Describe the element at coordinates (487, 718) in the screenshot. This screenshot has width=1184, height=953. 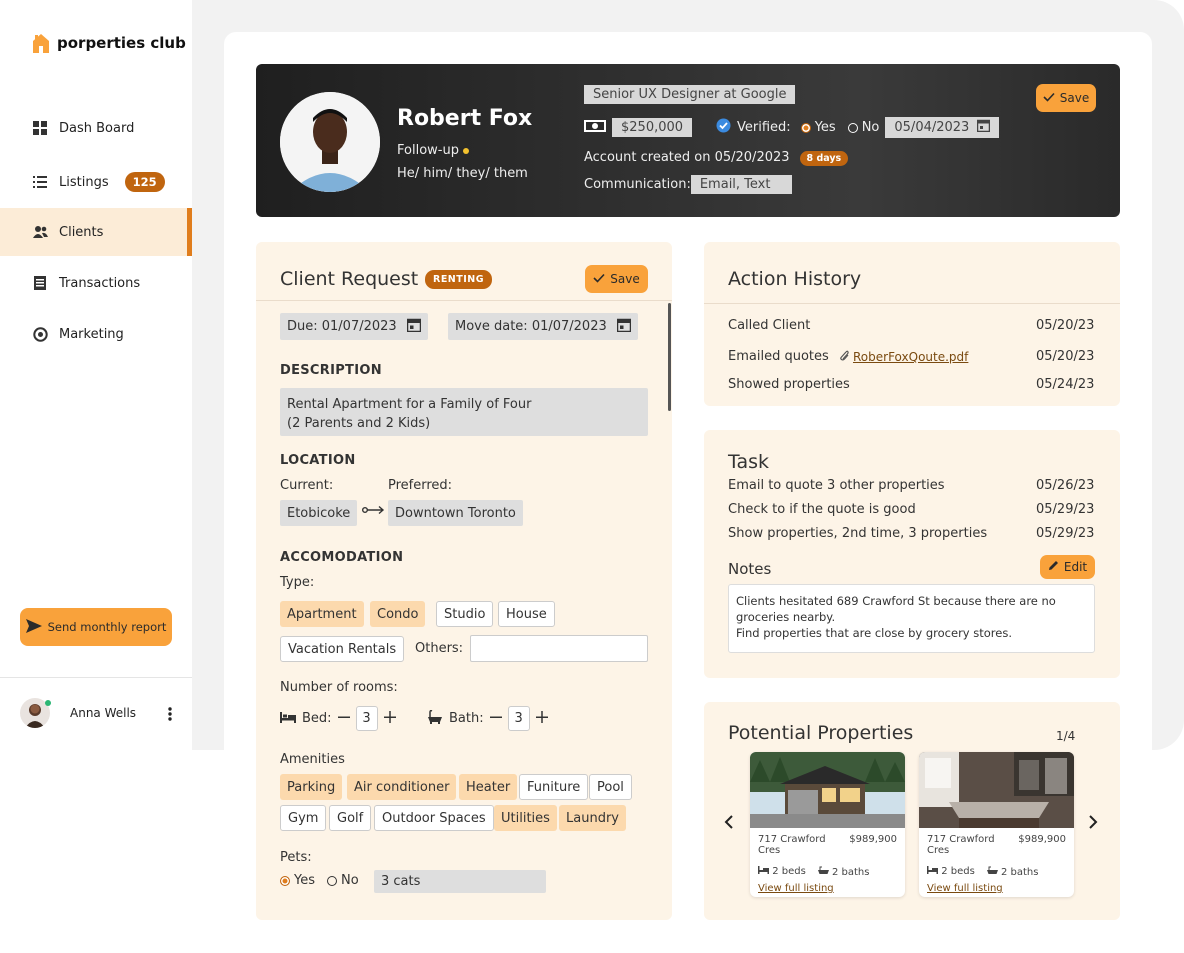
I see `bath-stepper: Bath: 3` at that location.